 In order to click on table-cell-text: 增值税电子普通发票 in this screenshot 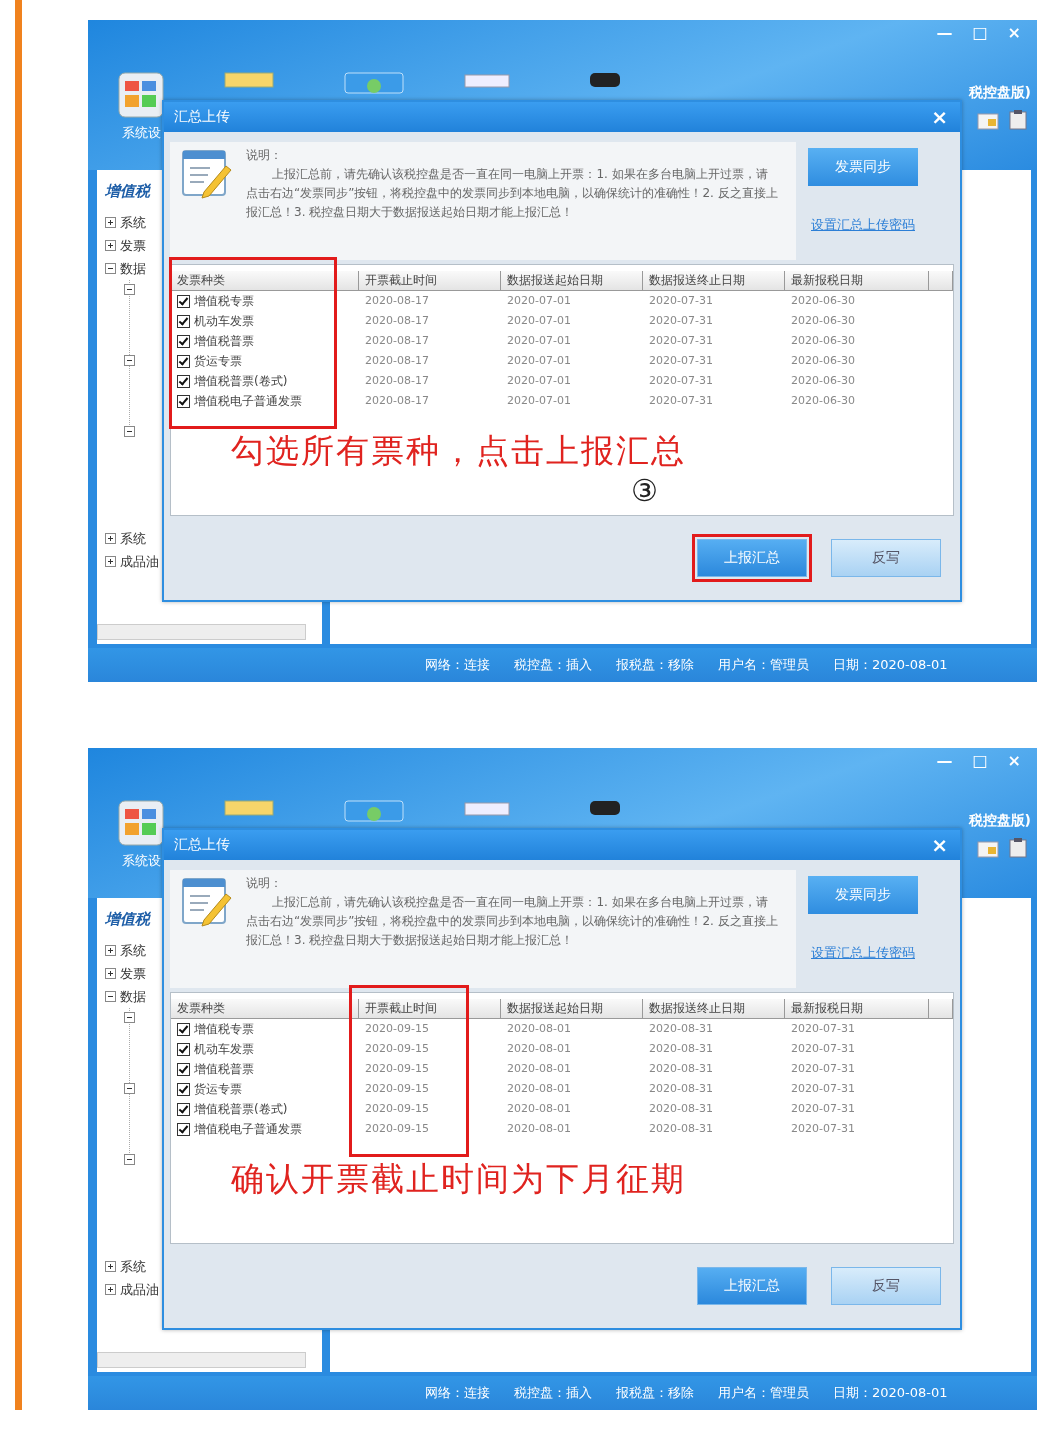, I will do `click(248, 401)`.